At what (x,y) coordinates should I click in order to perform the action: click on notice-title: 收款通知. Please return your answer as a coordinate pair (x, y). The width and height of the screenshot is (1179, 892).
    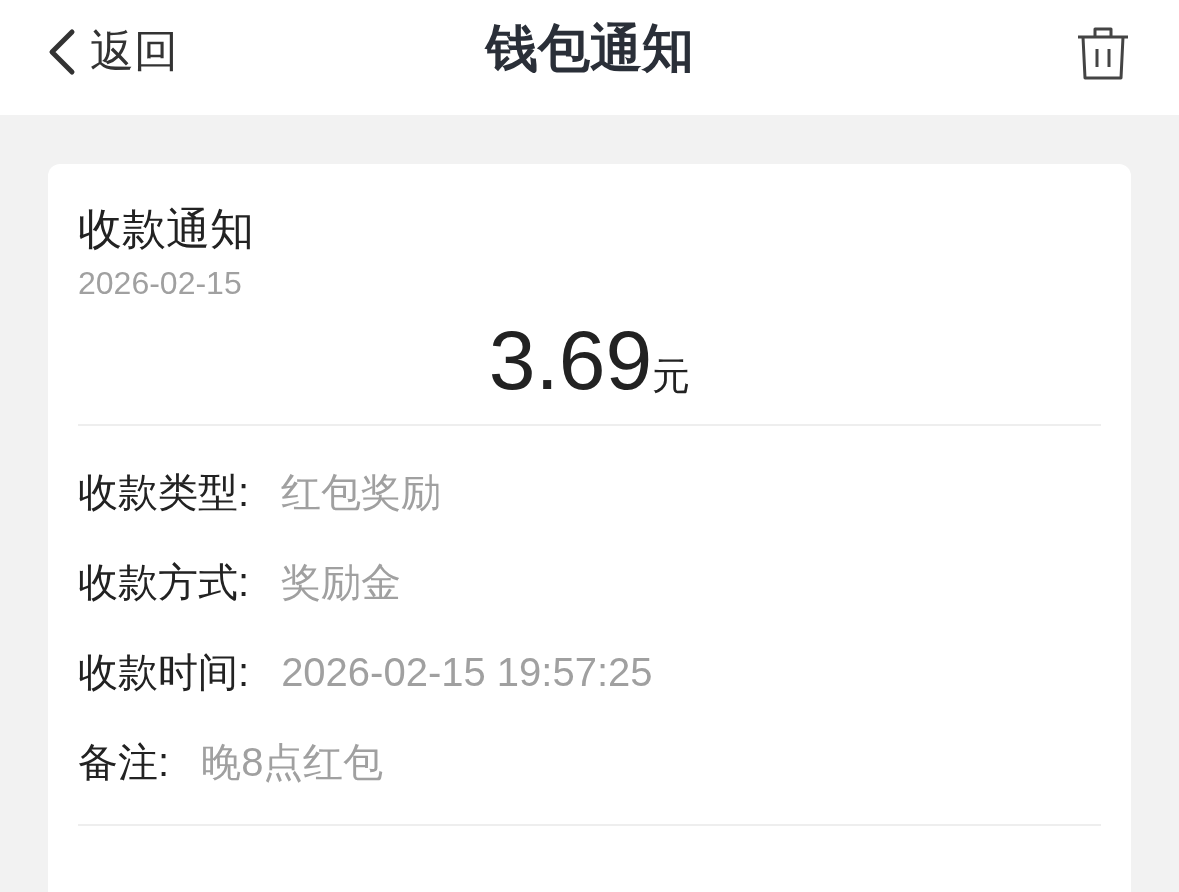
    Looking at the image, I should click on (166, 229).